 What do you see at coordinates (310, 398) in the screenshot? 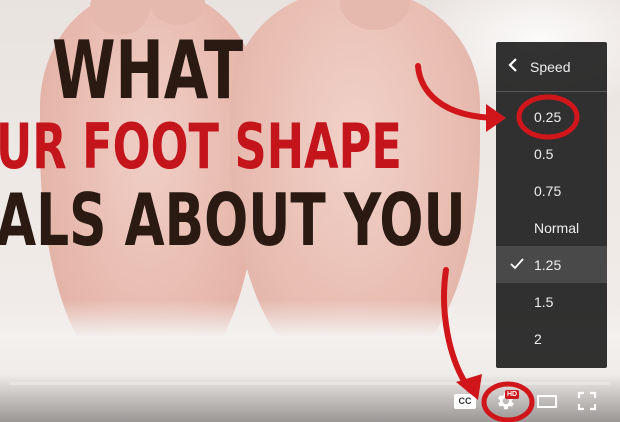
I see `player-control-bar: CC HD` at bounding box center [310, 398].